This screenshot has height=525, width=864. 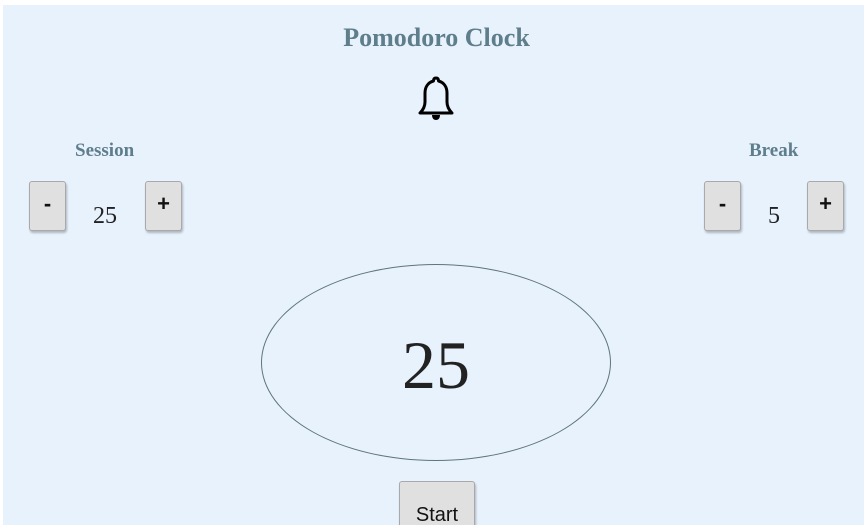 What do you see at coordinates (774, 216) in the screenshot?
I see `break-length-value: 5` at bounding box center [774, 216].